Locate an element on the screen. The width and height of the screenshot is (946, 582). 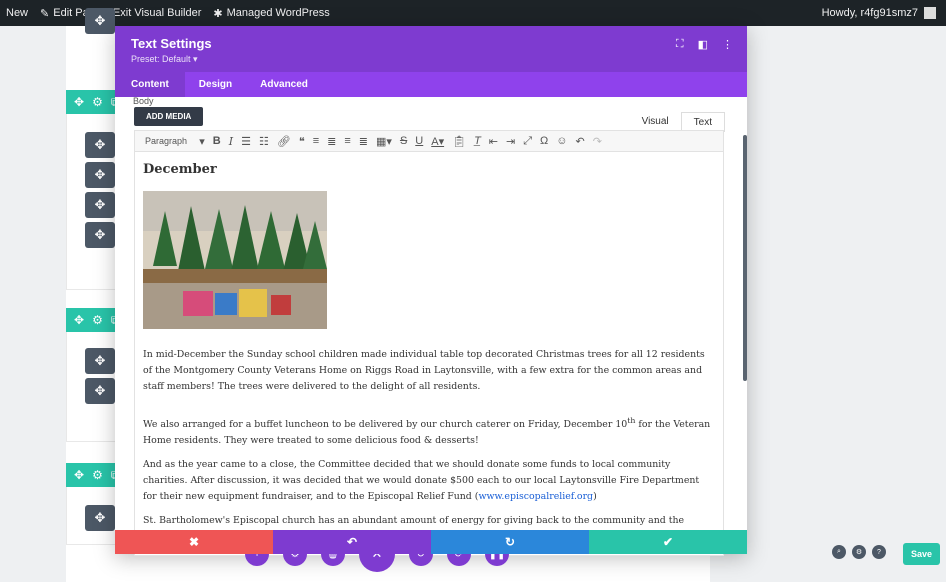
paste-icon: 📋︎ is located at coordinates (459, 141).